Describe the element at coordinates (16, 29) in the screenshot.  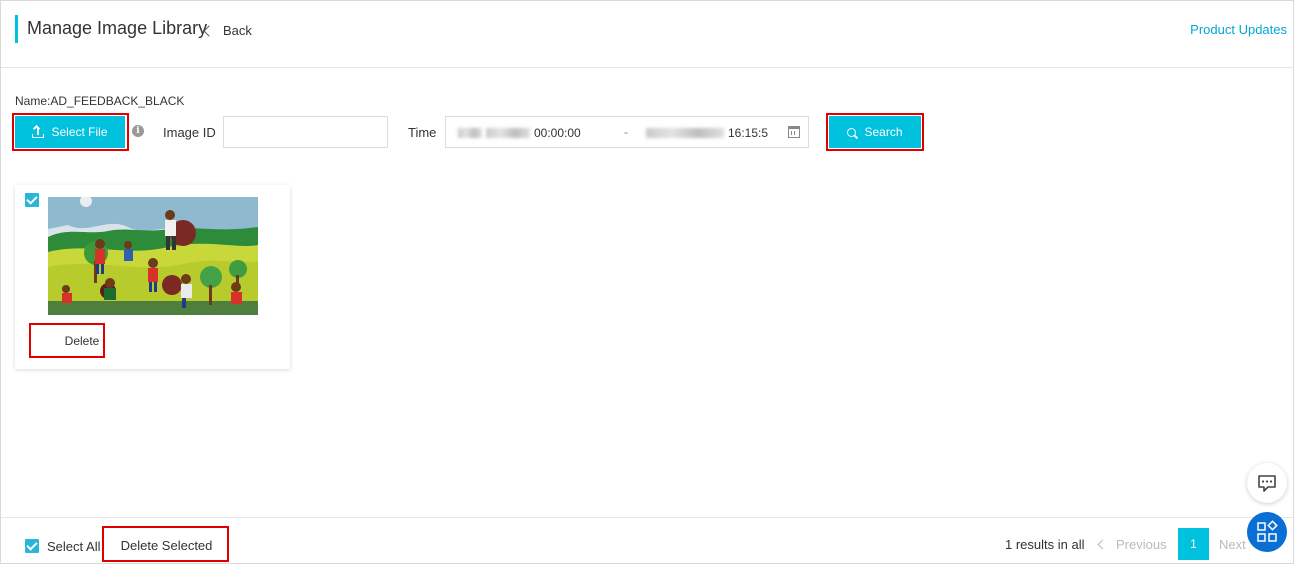
I see `title-accent-bar` at that location.